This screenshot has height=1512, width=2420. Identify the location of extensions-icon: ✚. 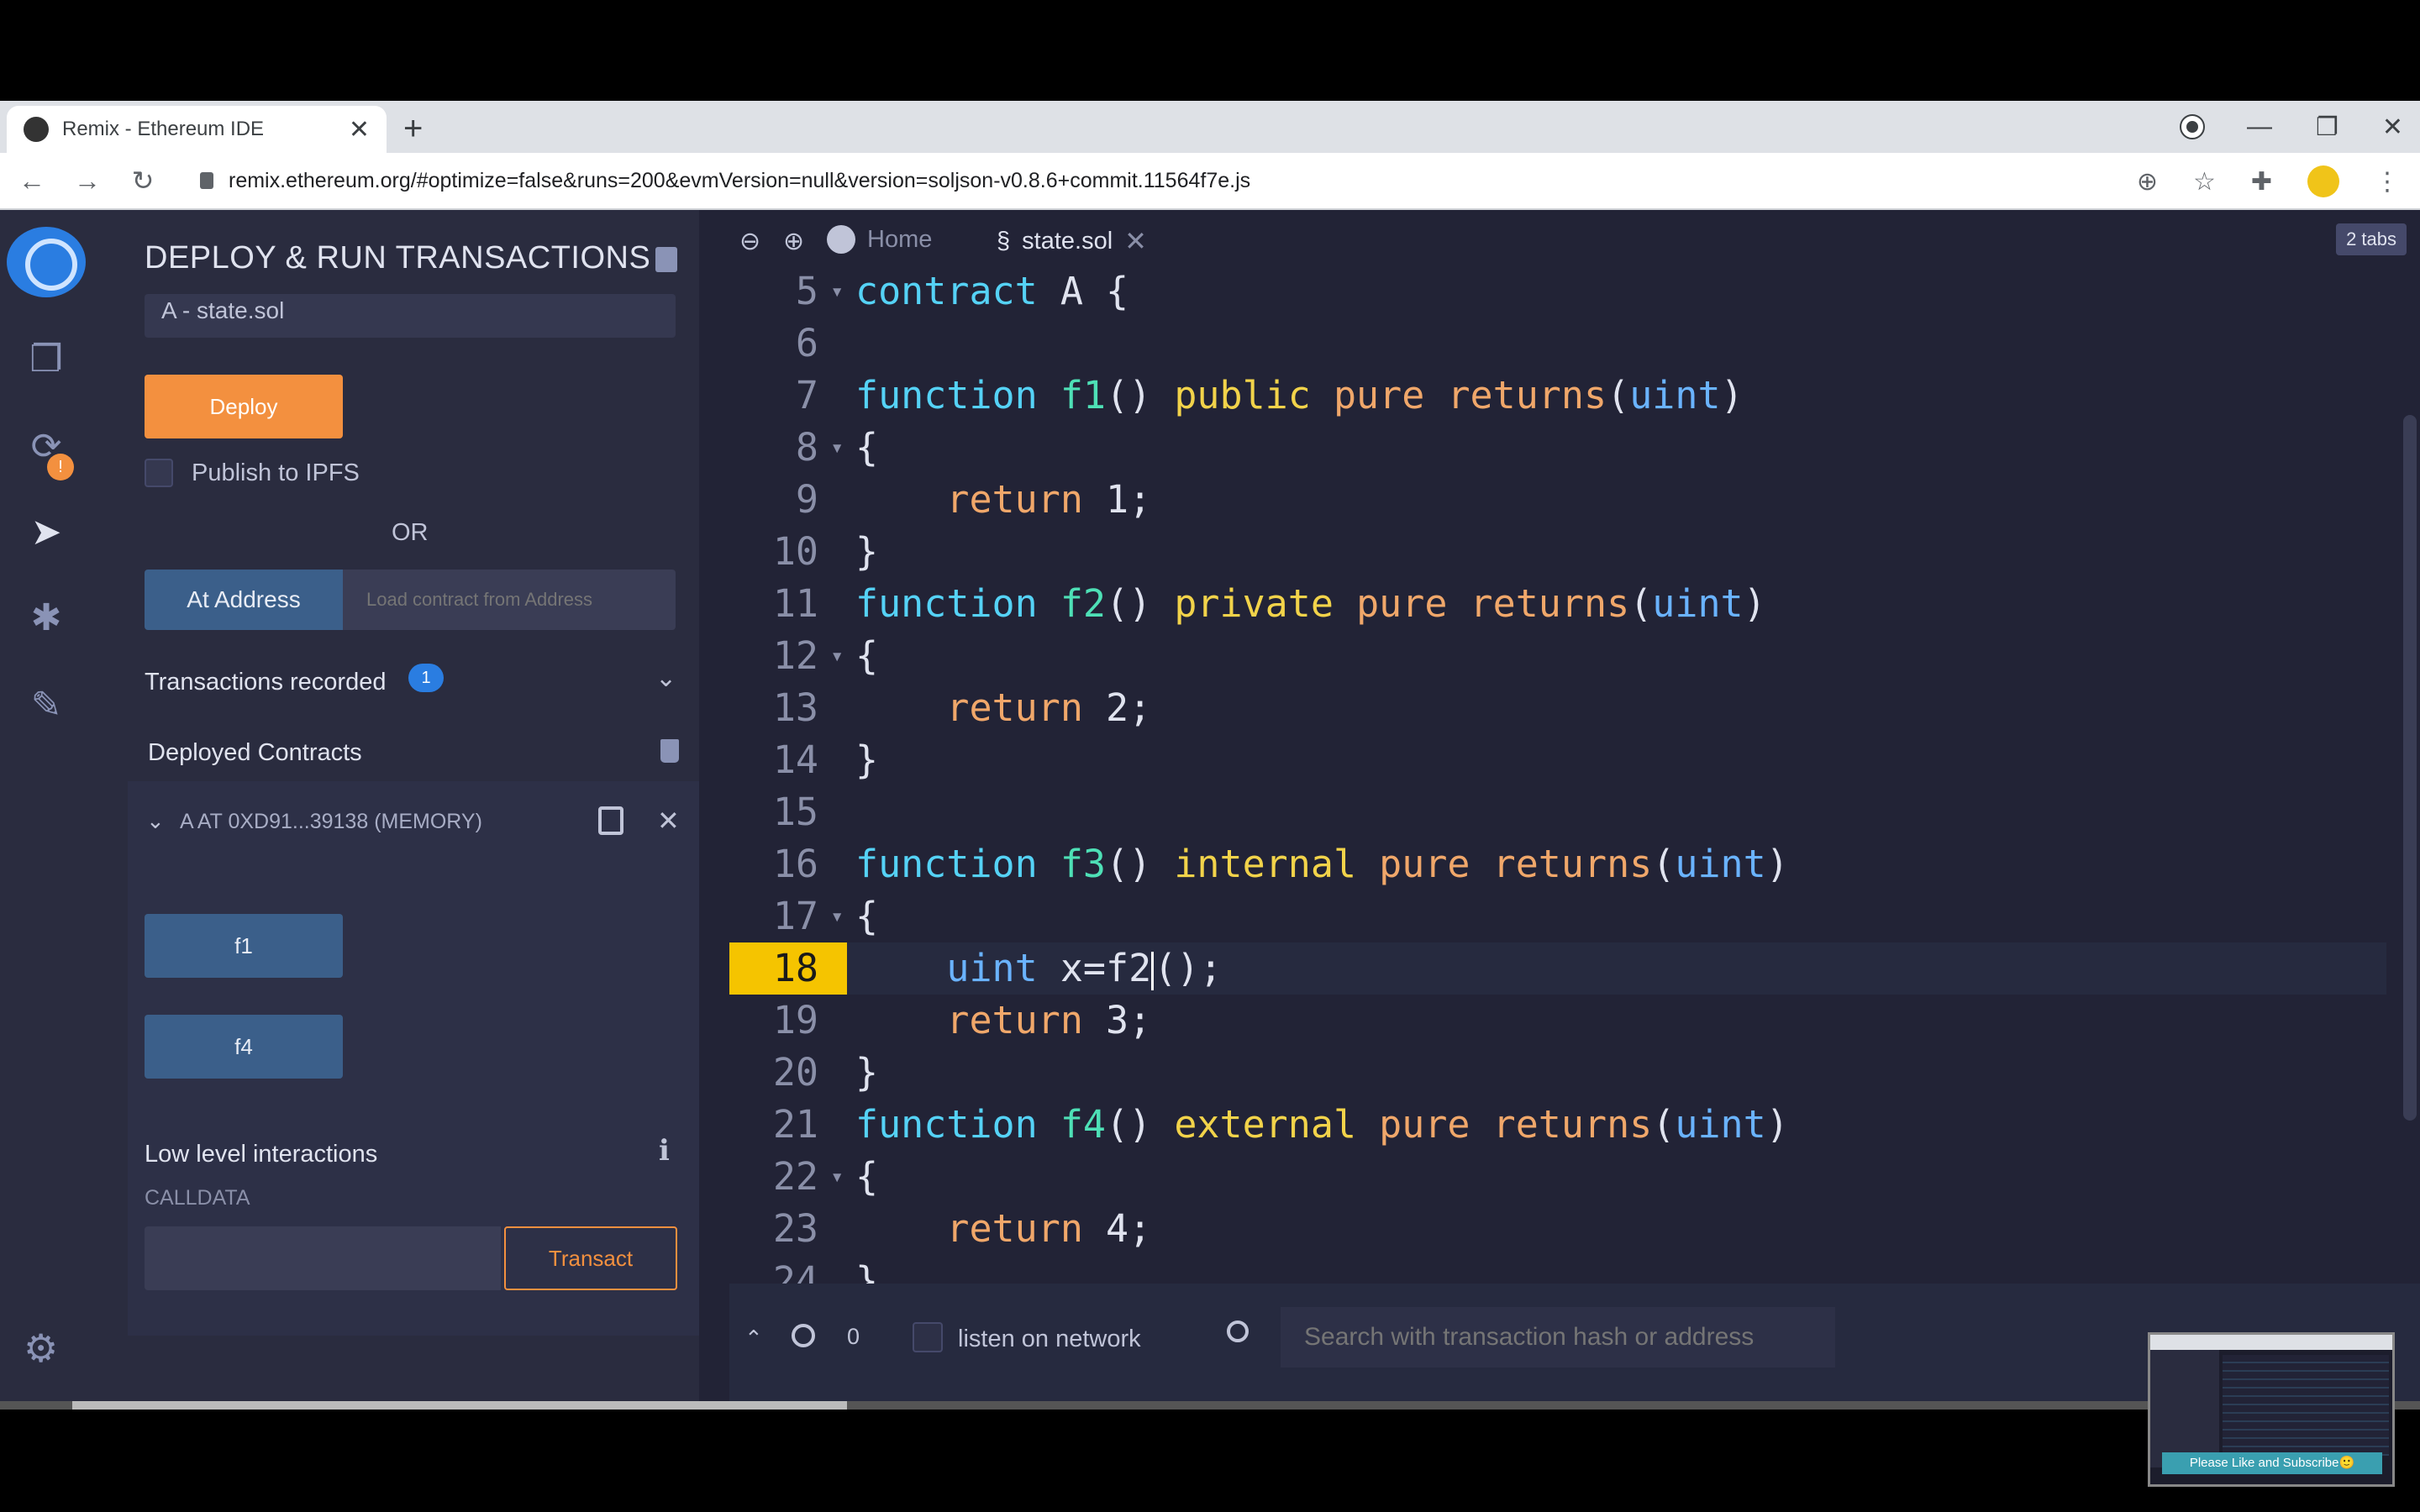
(2262, 182).